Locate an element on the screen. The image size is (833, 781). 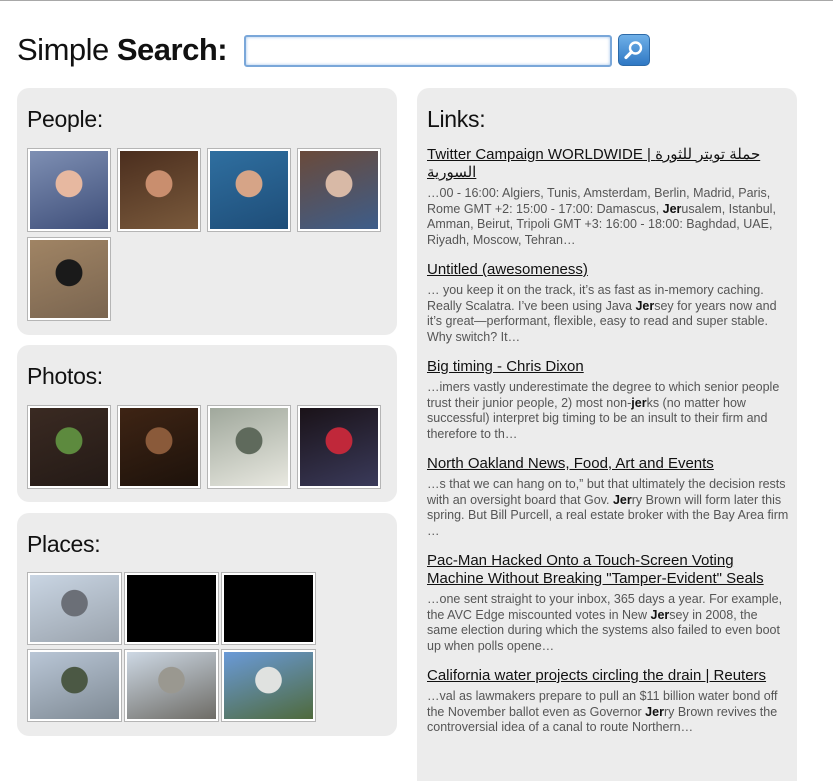
places-panel: Places: is located at coordinates (207, 624).